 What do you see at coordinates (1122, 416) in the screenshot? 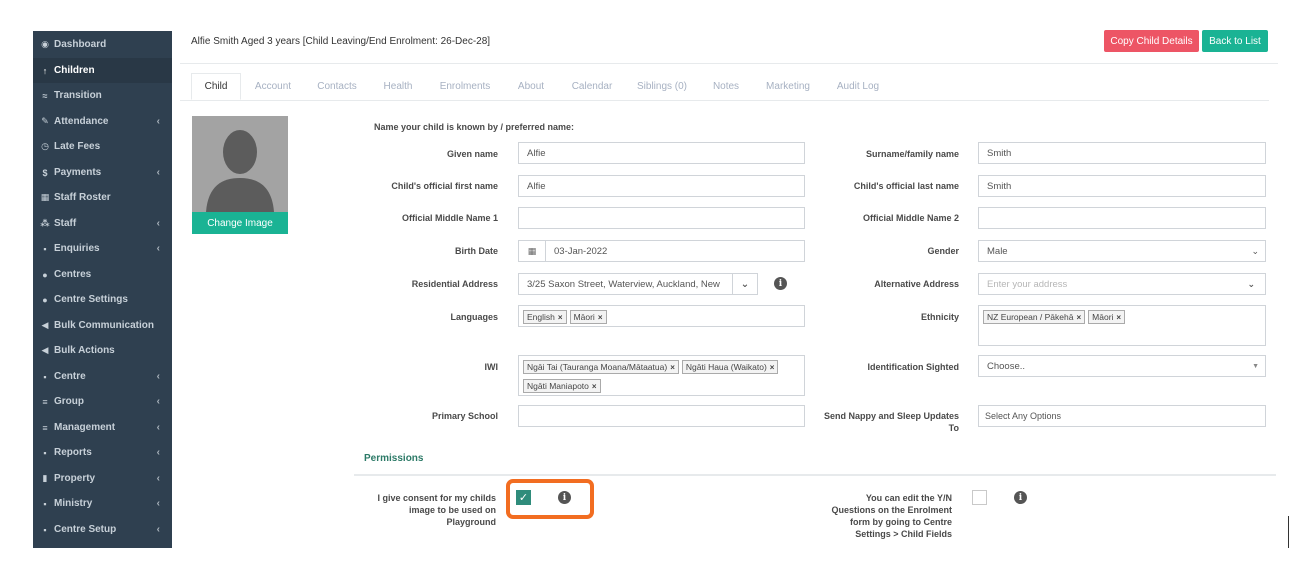
I see `nappy-sleep-updates-select: Select Any Options` at bounding box center [1122, 416].